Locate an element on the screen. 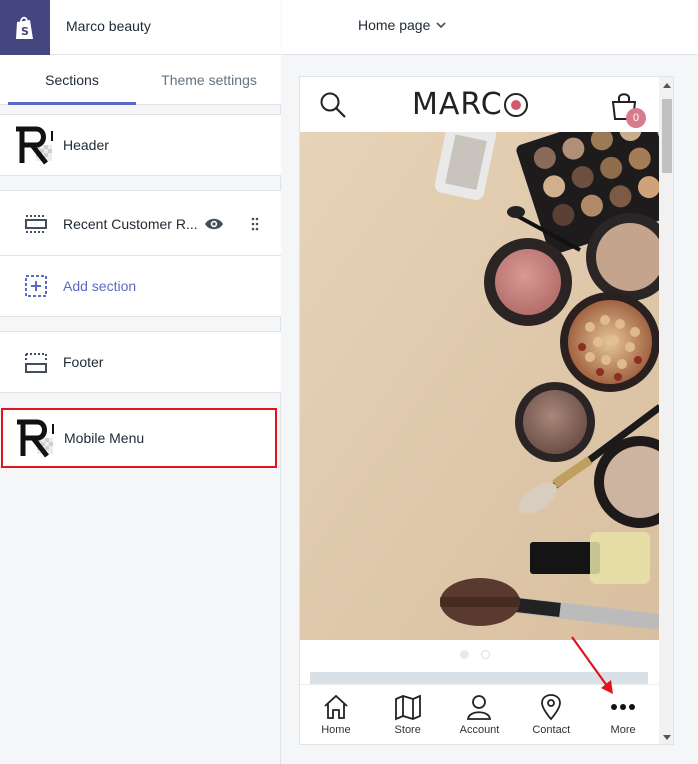 This screenshot has width=698, height=764. tab-theme-settings: Theme settings is located at coordinates (209, 80).